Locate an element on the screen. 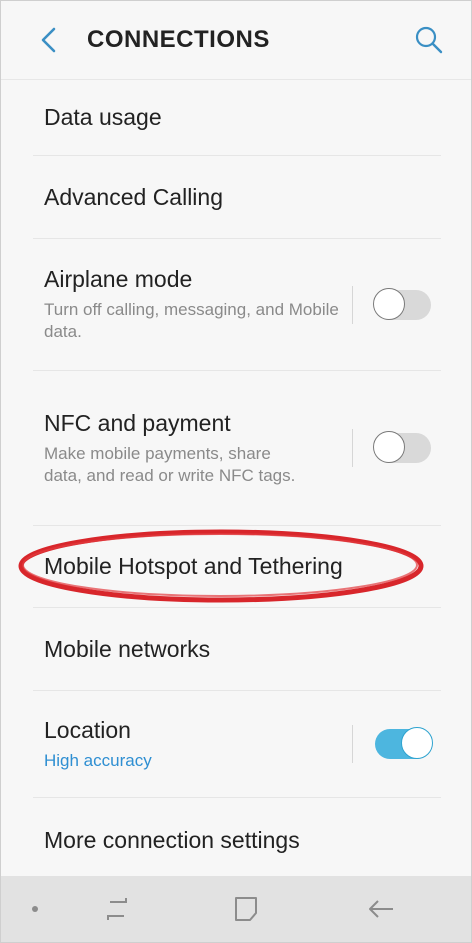 The height and width of the screenshot is (943, 472). search-button is located at coordinates (429, 40).